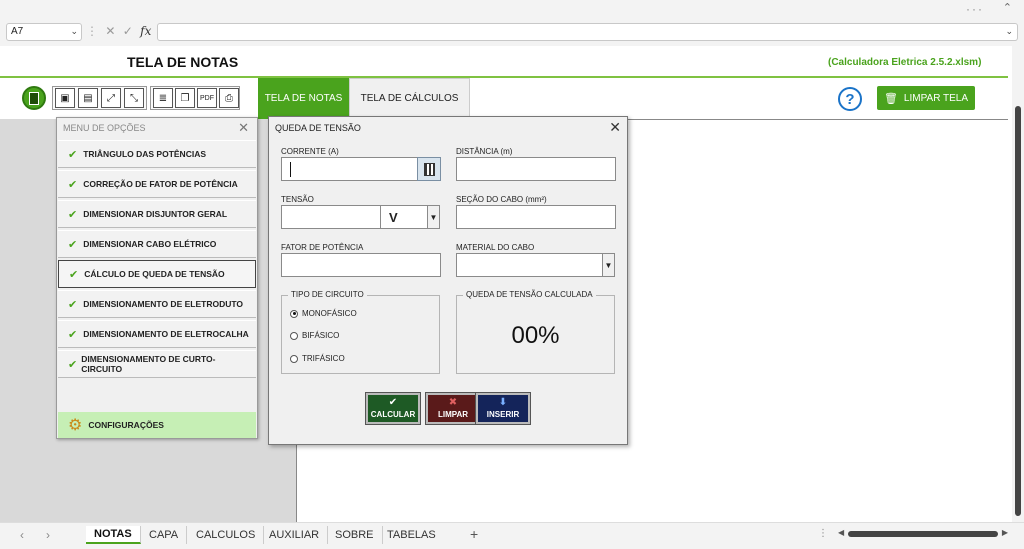 This screenshot has width=1024, height=549. I want to click on add-sheet-icon: +, so click(474, 534).